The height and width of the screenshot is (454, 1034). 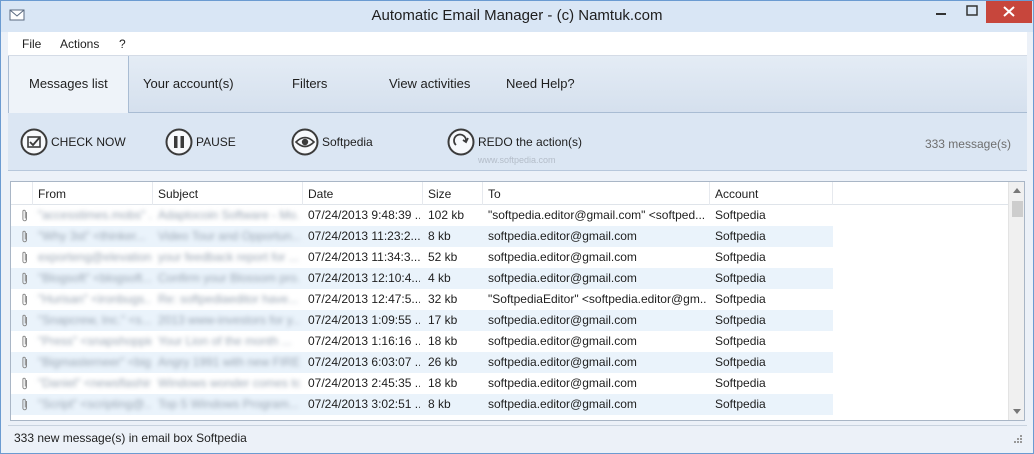 I want to click on column-size: Size, so click(x=453, y=193).